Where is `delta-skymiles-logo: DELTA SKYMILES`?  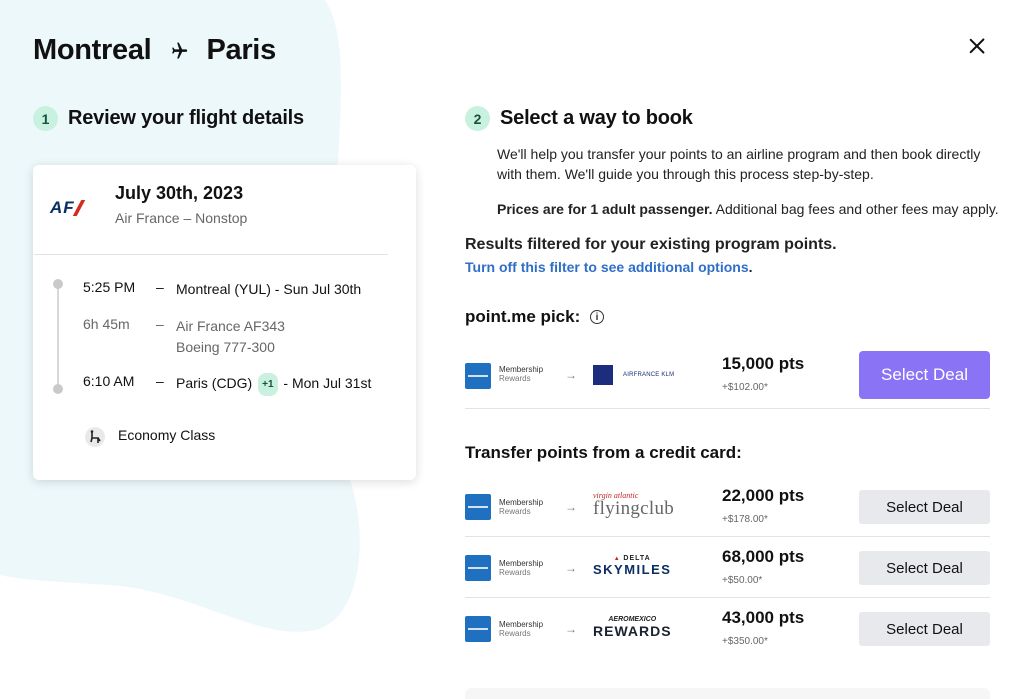
delta-skymiles-logo: DELTA SKYMILES is located at coordinates (632, 566).